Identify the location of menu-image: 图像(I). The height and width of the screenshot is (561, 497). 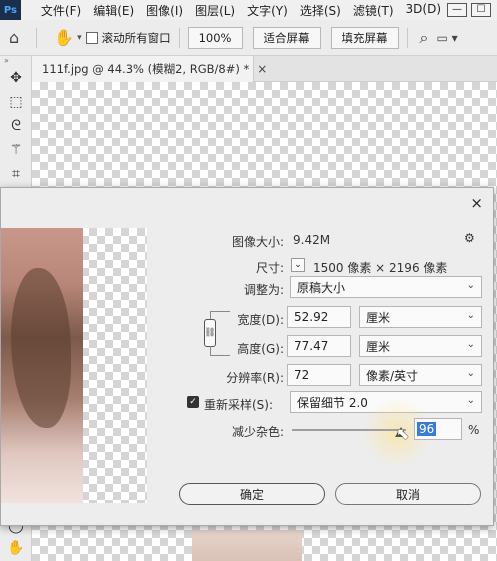
(164, 10).